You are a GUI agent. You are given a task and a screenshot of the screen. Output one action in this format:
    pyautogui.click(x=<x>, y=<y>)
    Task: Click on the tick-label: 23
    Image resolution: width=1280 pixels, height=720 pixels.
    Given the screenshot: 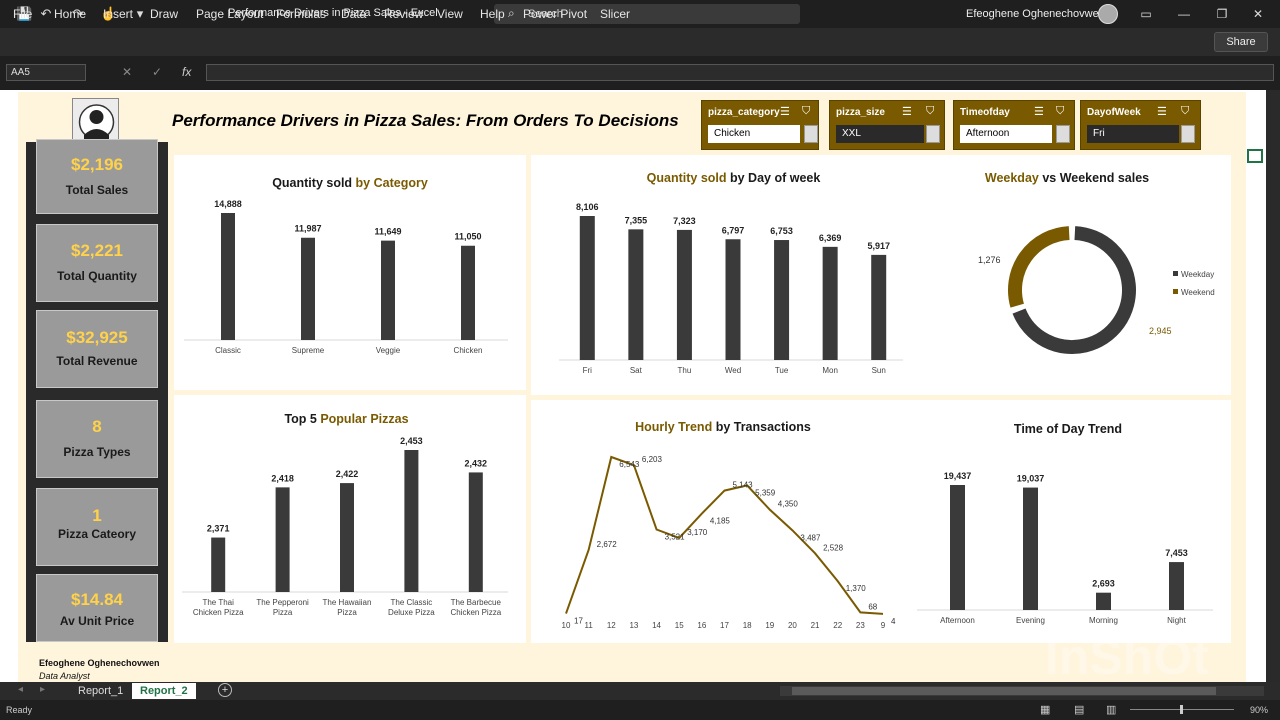 What is the action you would take?
    pyautogui.click(x=860, y=625)
    